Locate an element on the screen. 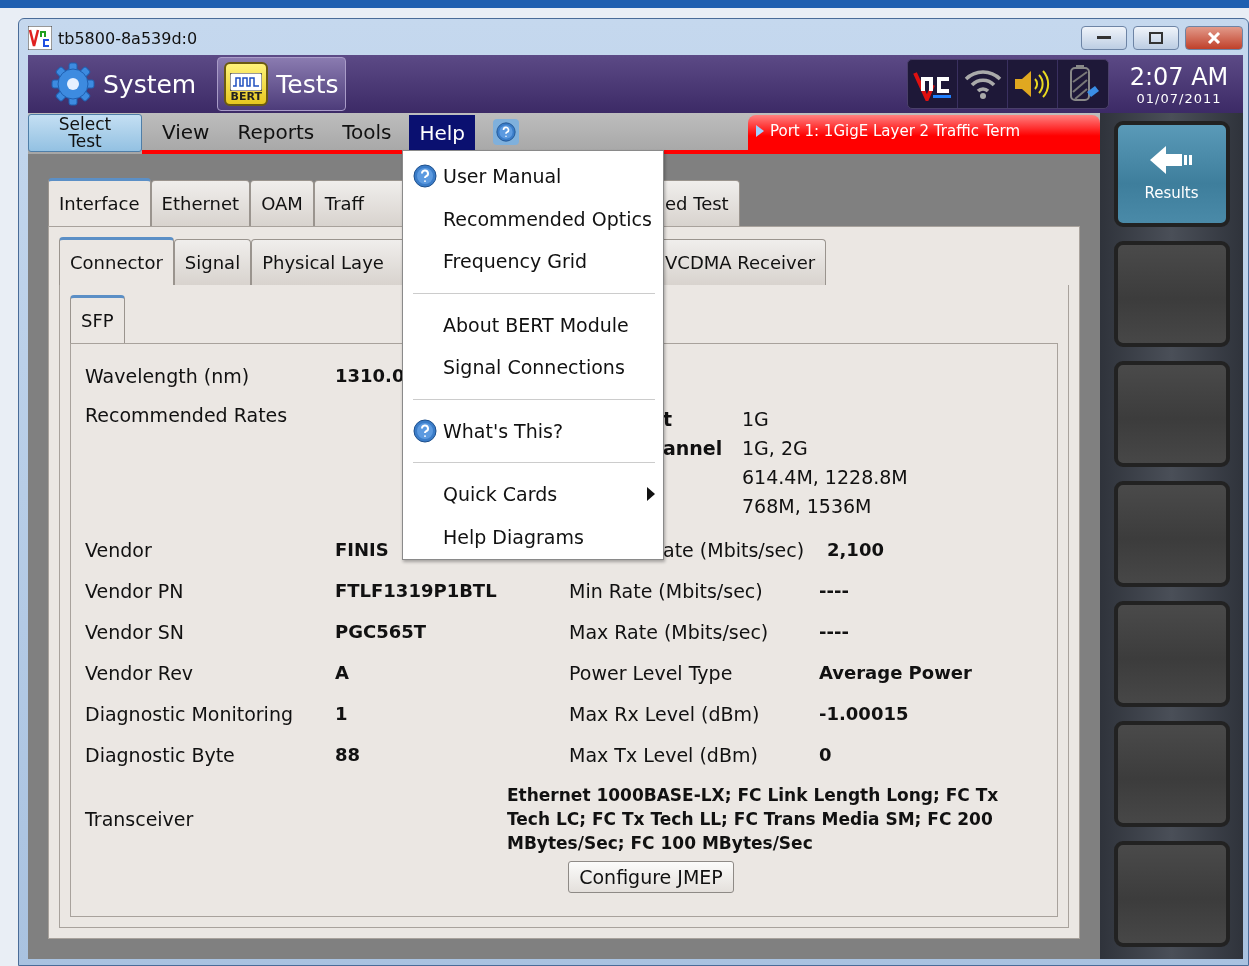  field-value: FINIS is located at coordinates (362, 549).